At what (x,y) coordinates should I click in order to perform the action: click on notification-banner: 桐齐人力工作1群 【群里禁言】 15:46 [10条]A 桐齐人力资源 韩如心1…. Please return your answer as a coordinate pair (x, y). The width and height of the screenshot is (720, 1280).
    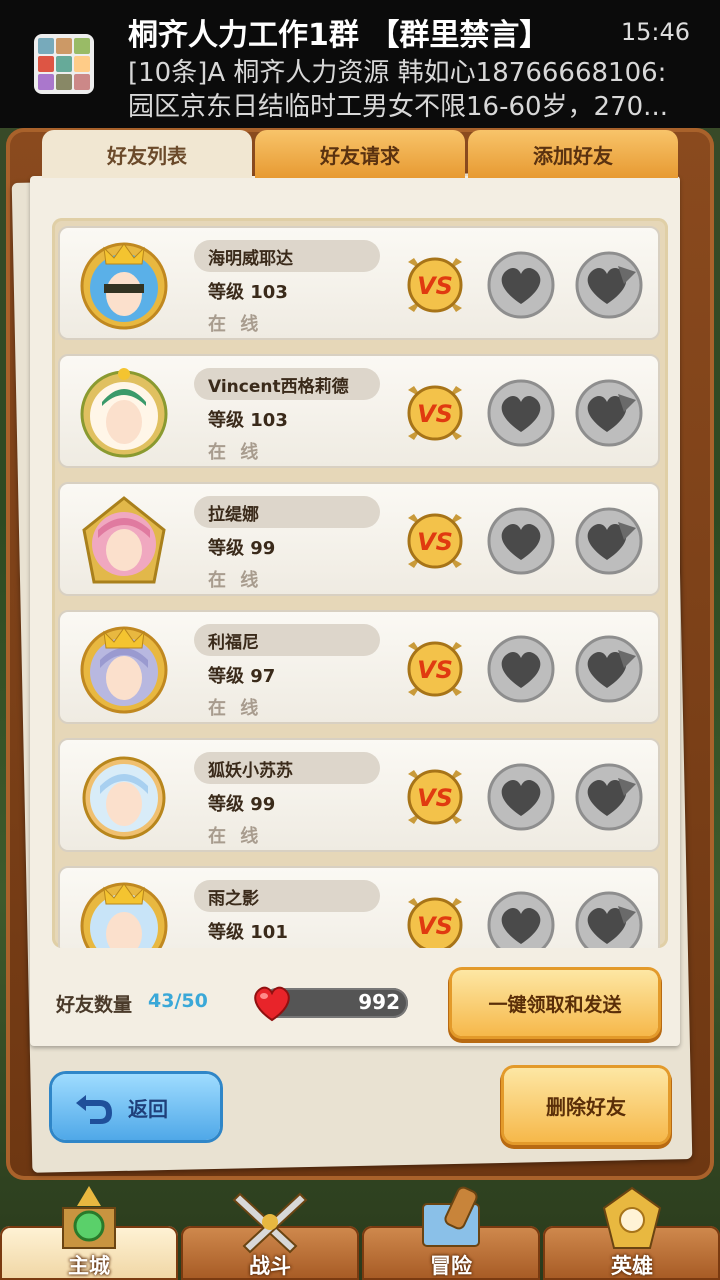
    Looking at the image, I should click on (360, 64).